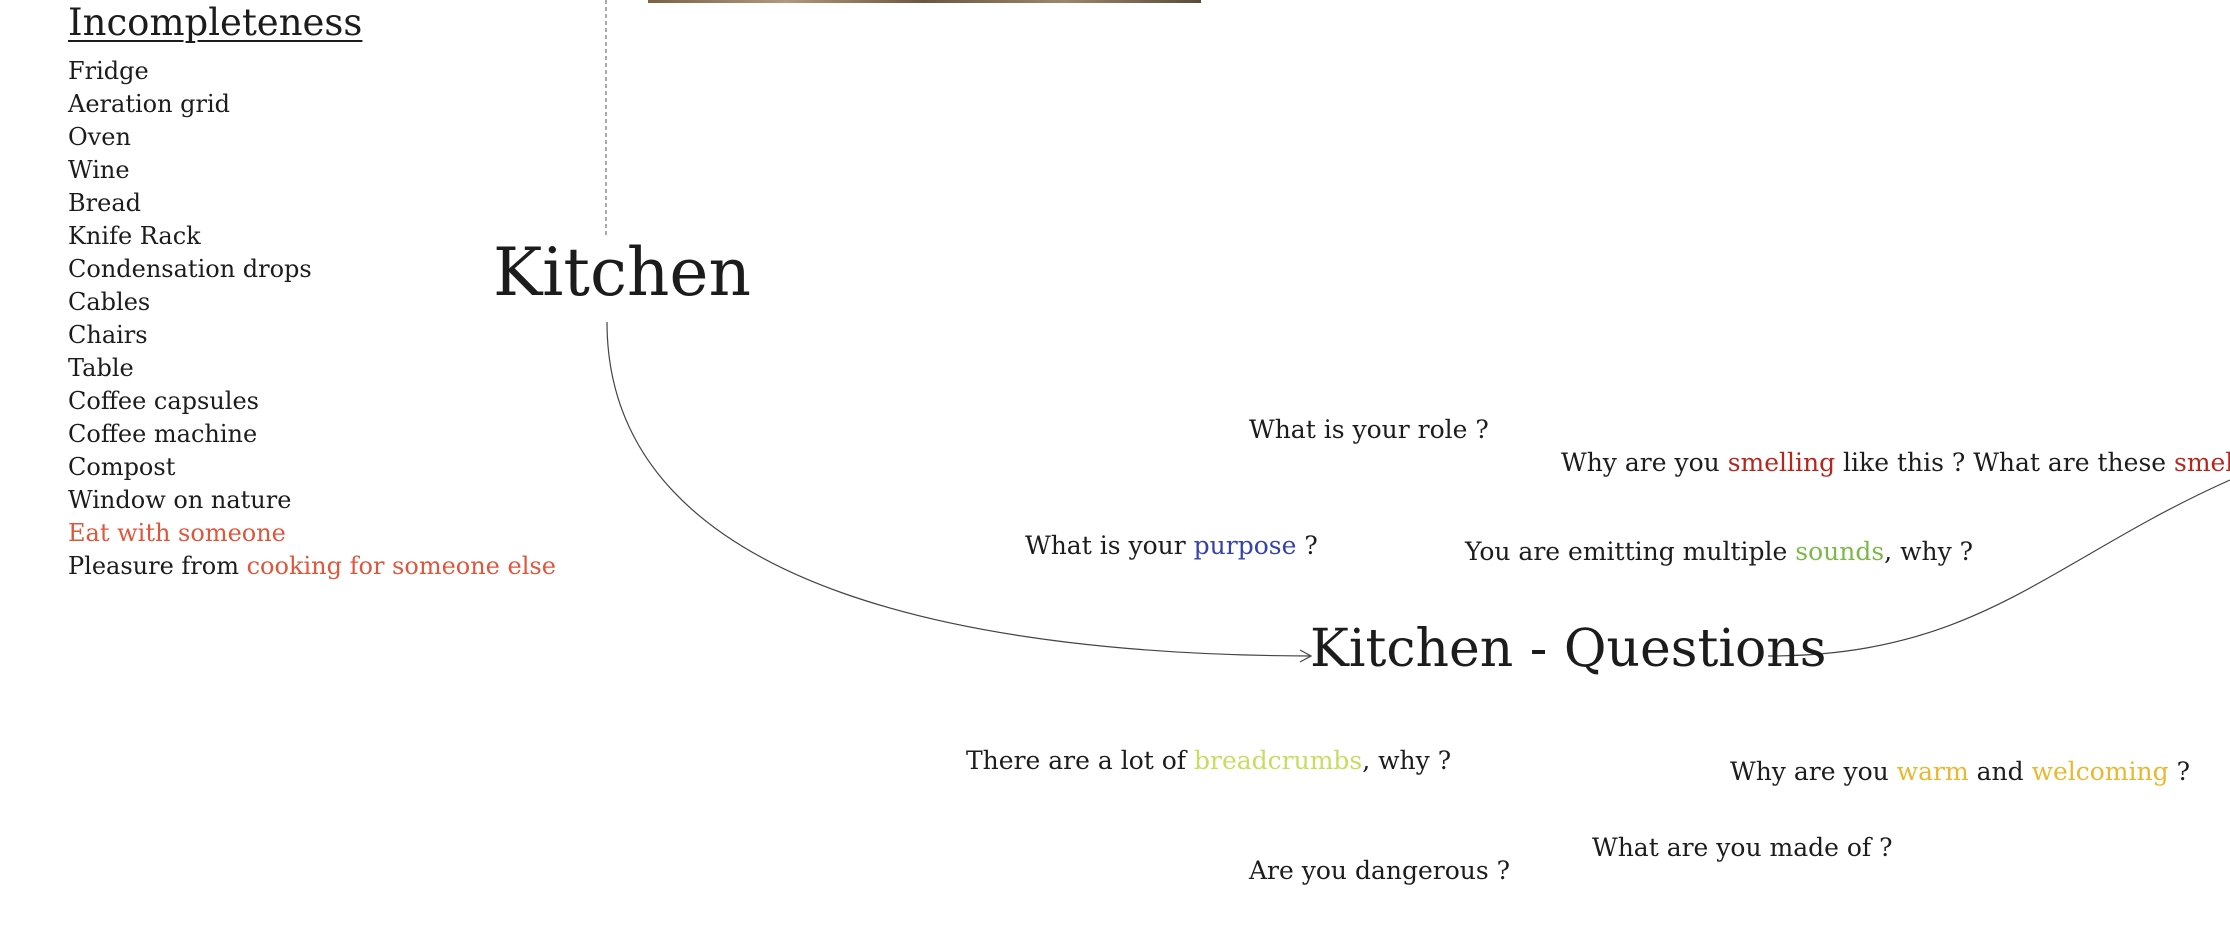  I want to click on keyword-smelling: smelling, so click(1781, 462).